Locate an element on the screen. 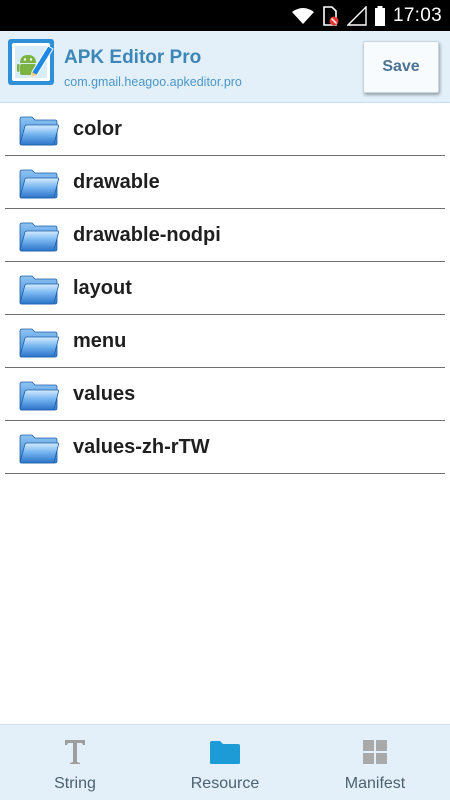 The height and width of the screenshot is (800, 450). status-icons: 17:03 is located at coordinates (366, 15).